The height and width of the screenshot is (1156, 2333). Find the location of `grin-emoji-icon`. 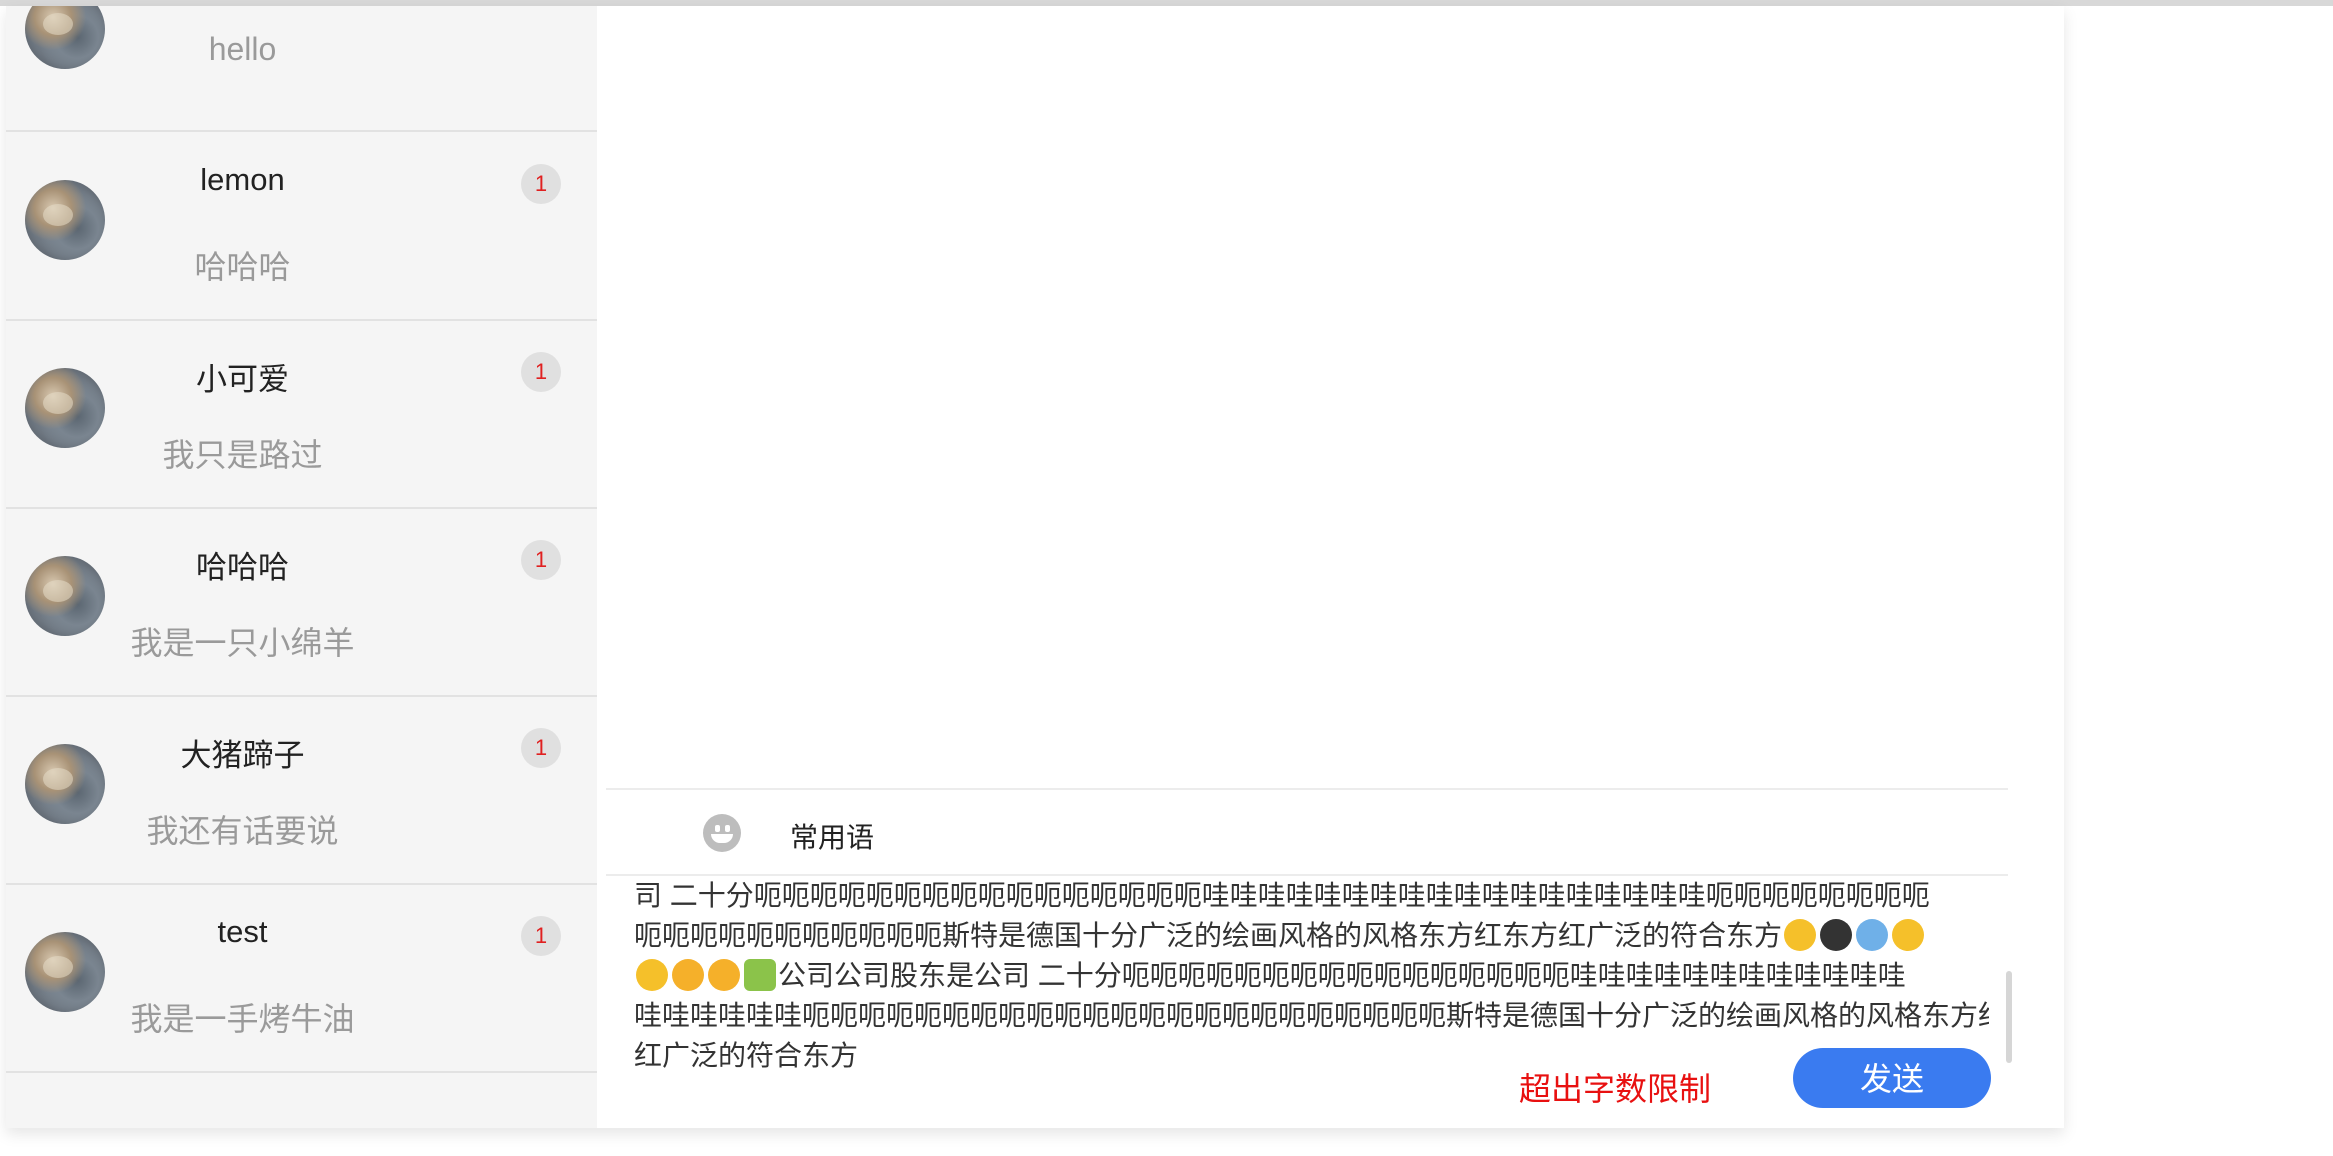

grin-emoji-icon is located at coordinates (1800, 935).